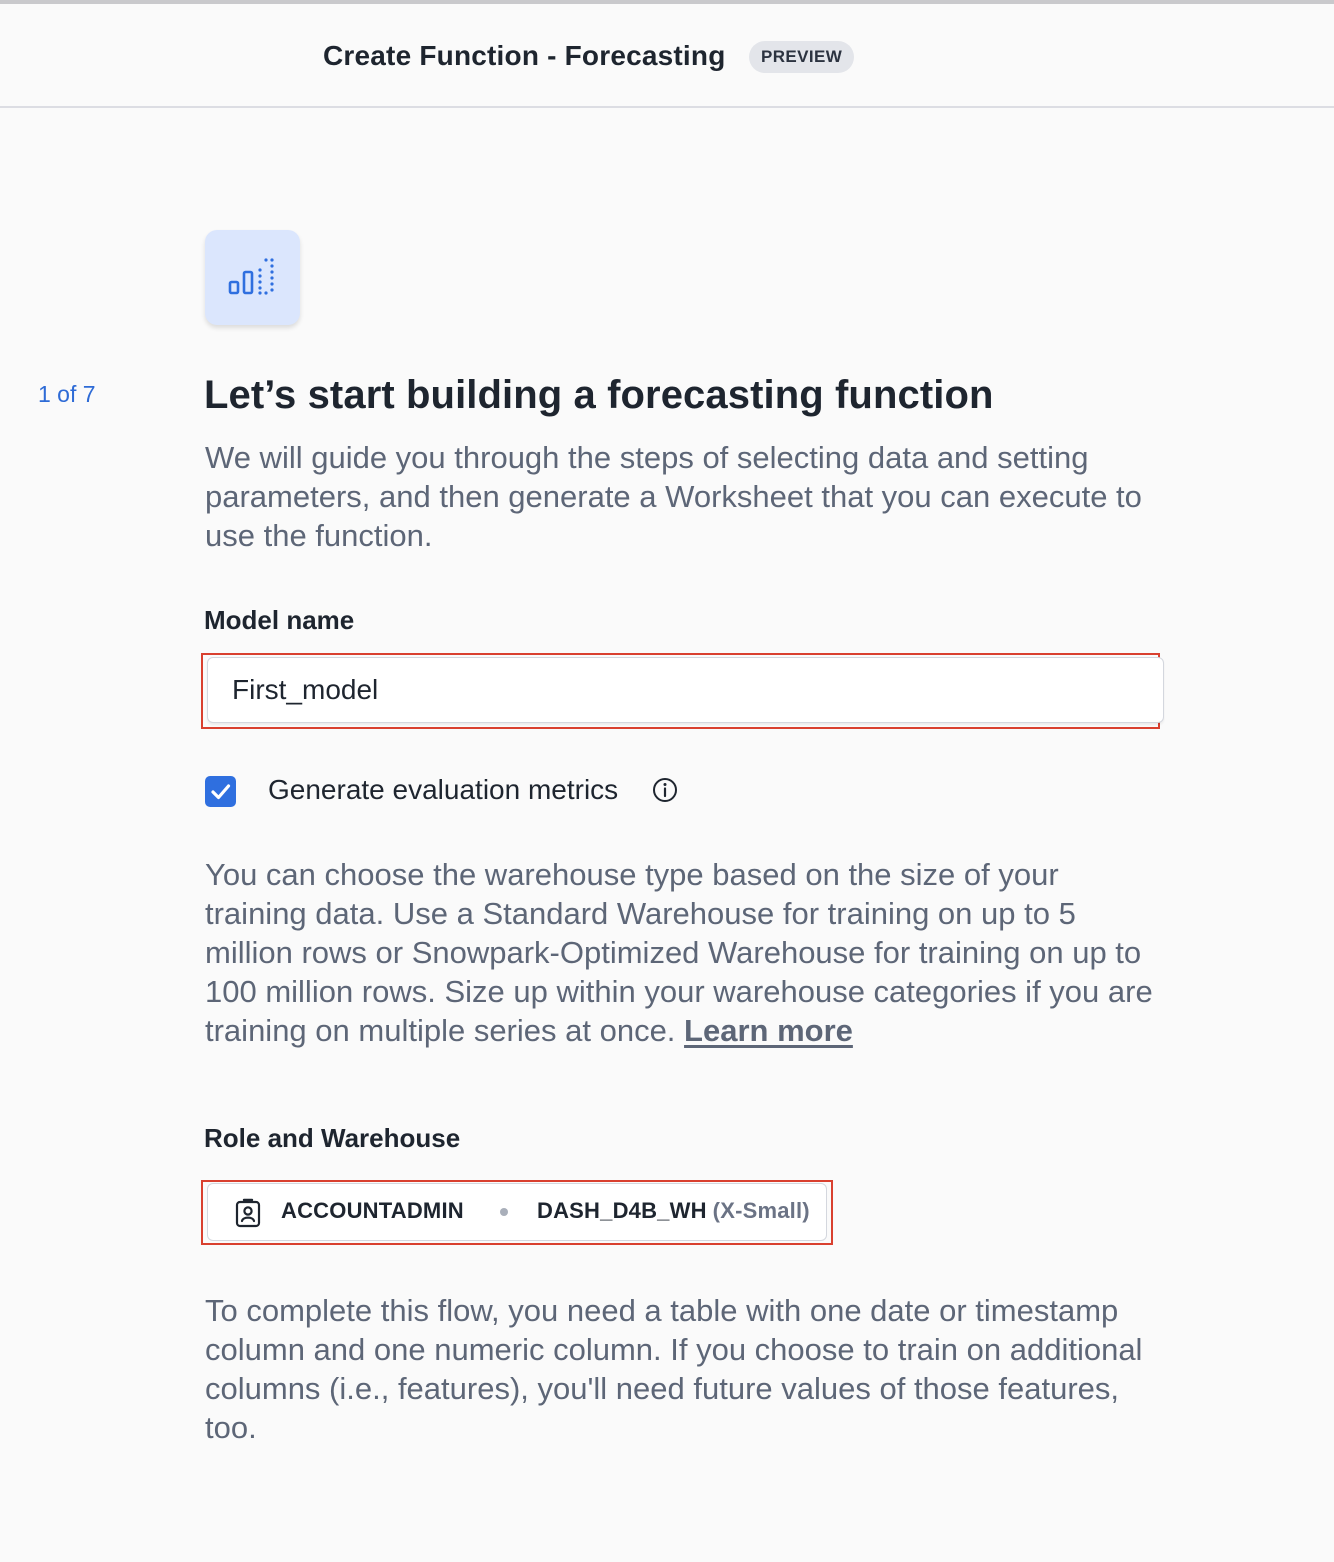 This screenshot has height=1562, width=1334. I want to click on page-title: Create Function - Forecasting, so click(524, 55).